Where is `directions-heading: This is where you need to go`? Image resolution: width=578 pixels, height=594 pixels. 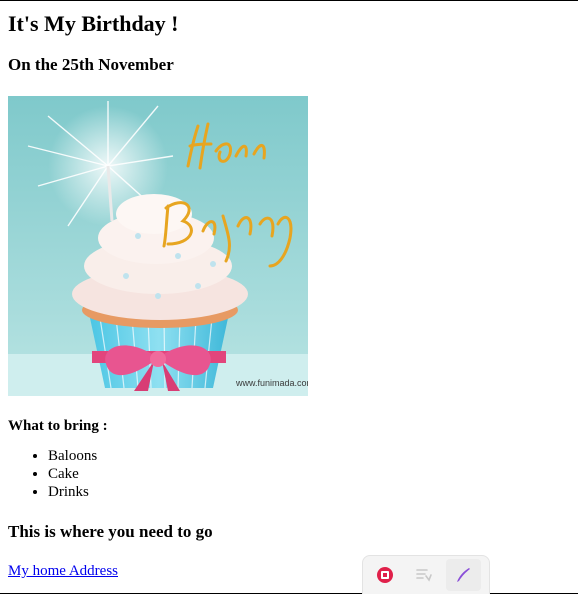
directions-heading: This is where you need to go is located at coordinates (110, 531).